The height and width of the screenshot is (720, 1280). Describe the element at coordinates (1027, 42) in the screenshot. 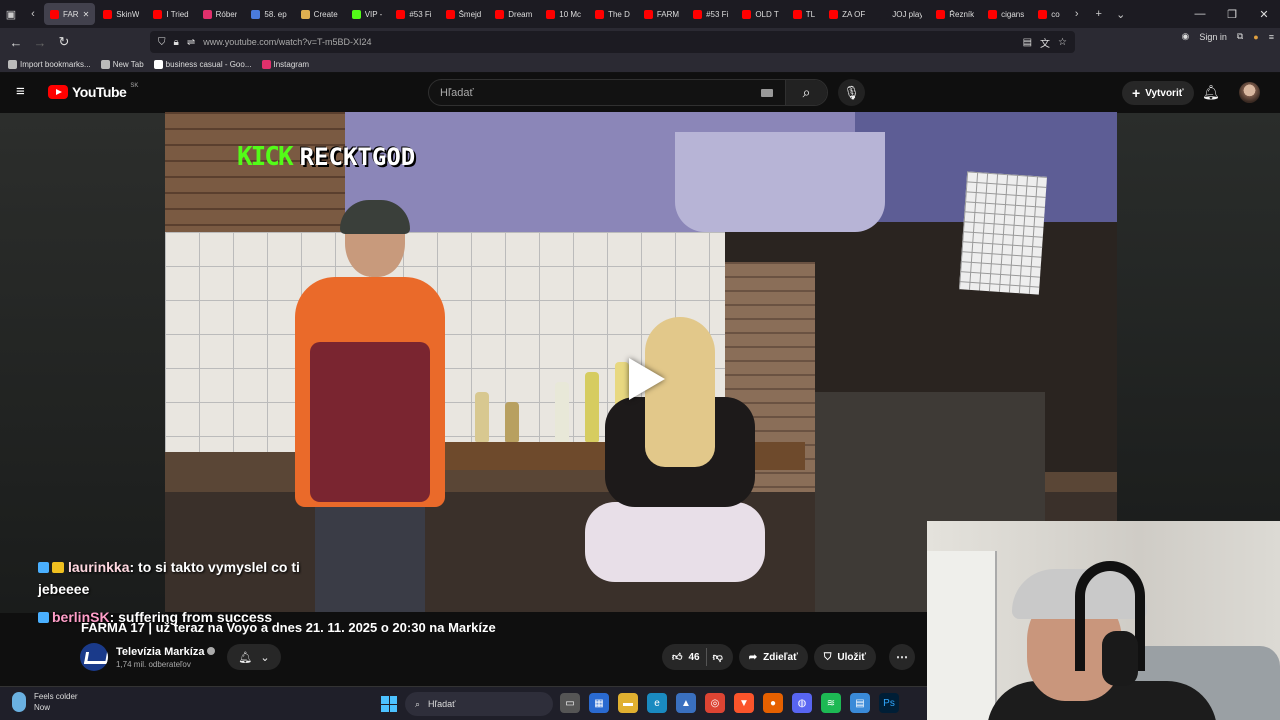

I see `reader-view-icon: ▤` at that location.